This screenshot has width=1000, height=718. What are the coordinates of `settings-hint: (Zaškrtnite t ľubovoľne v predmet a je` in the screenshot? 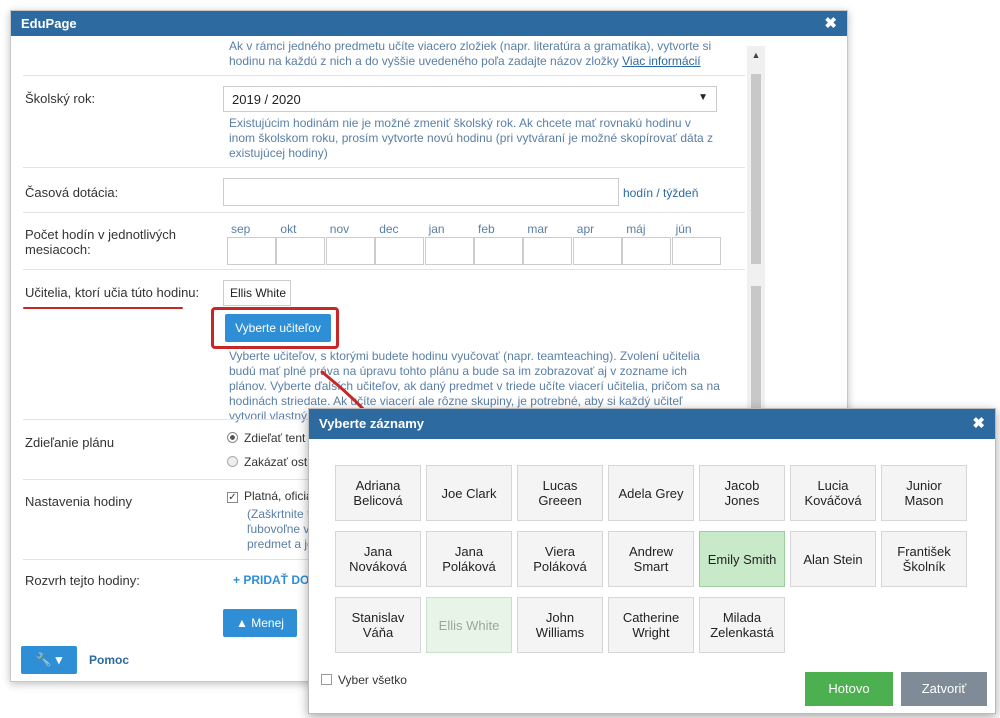 It's located at (280, 529).